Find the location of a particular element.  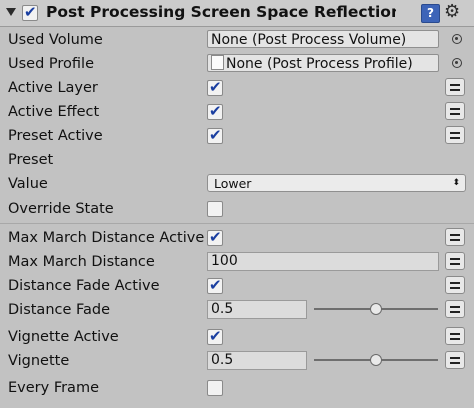

dropdown-arrow-icon: ⬍ is located at coordinates (456, 183).